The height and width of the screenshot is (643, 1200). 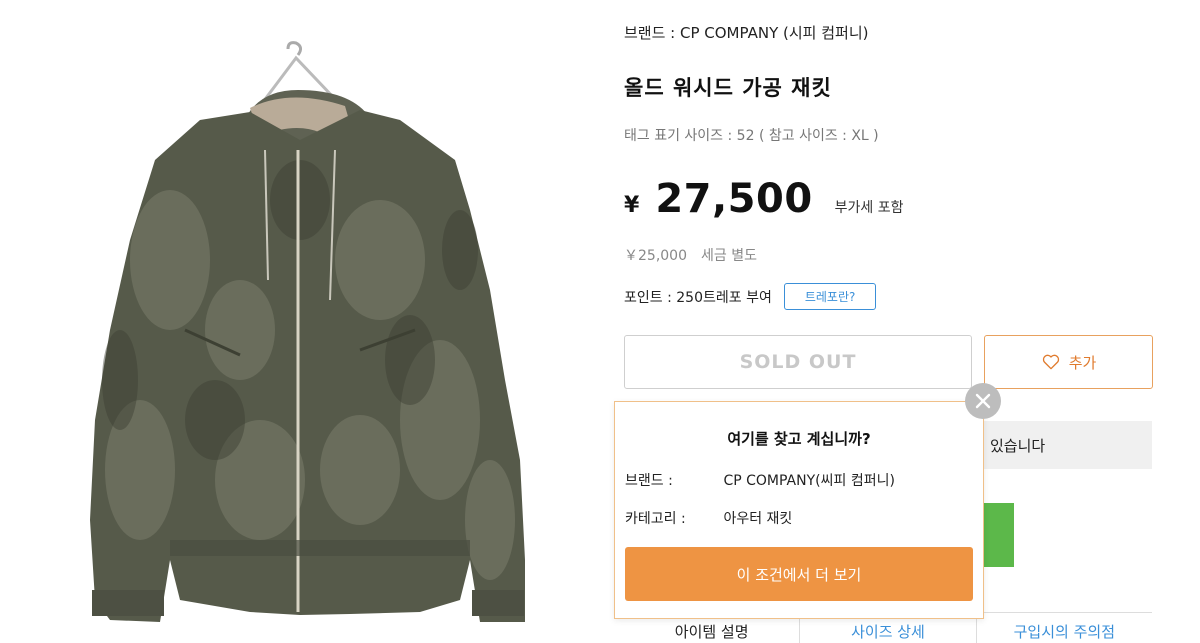 I want to click on popup-question: 여기를 찾고 계십니까?, so click(x=799, y=439).